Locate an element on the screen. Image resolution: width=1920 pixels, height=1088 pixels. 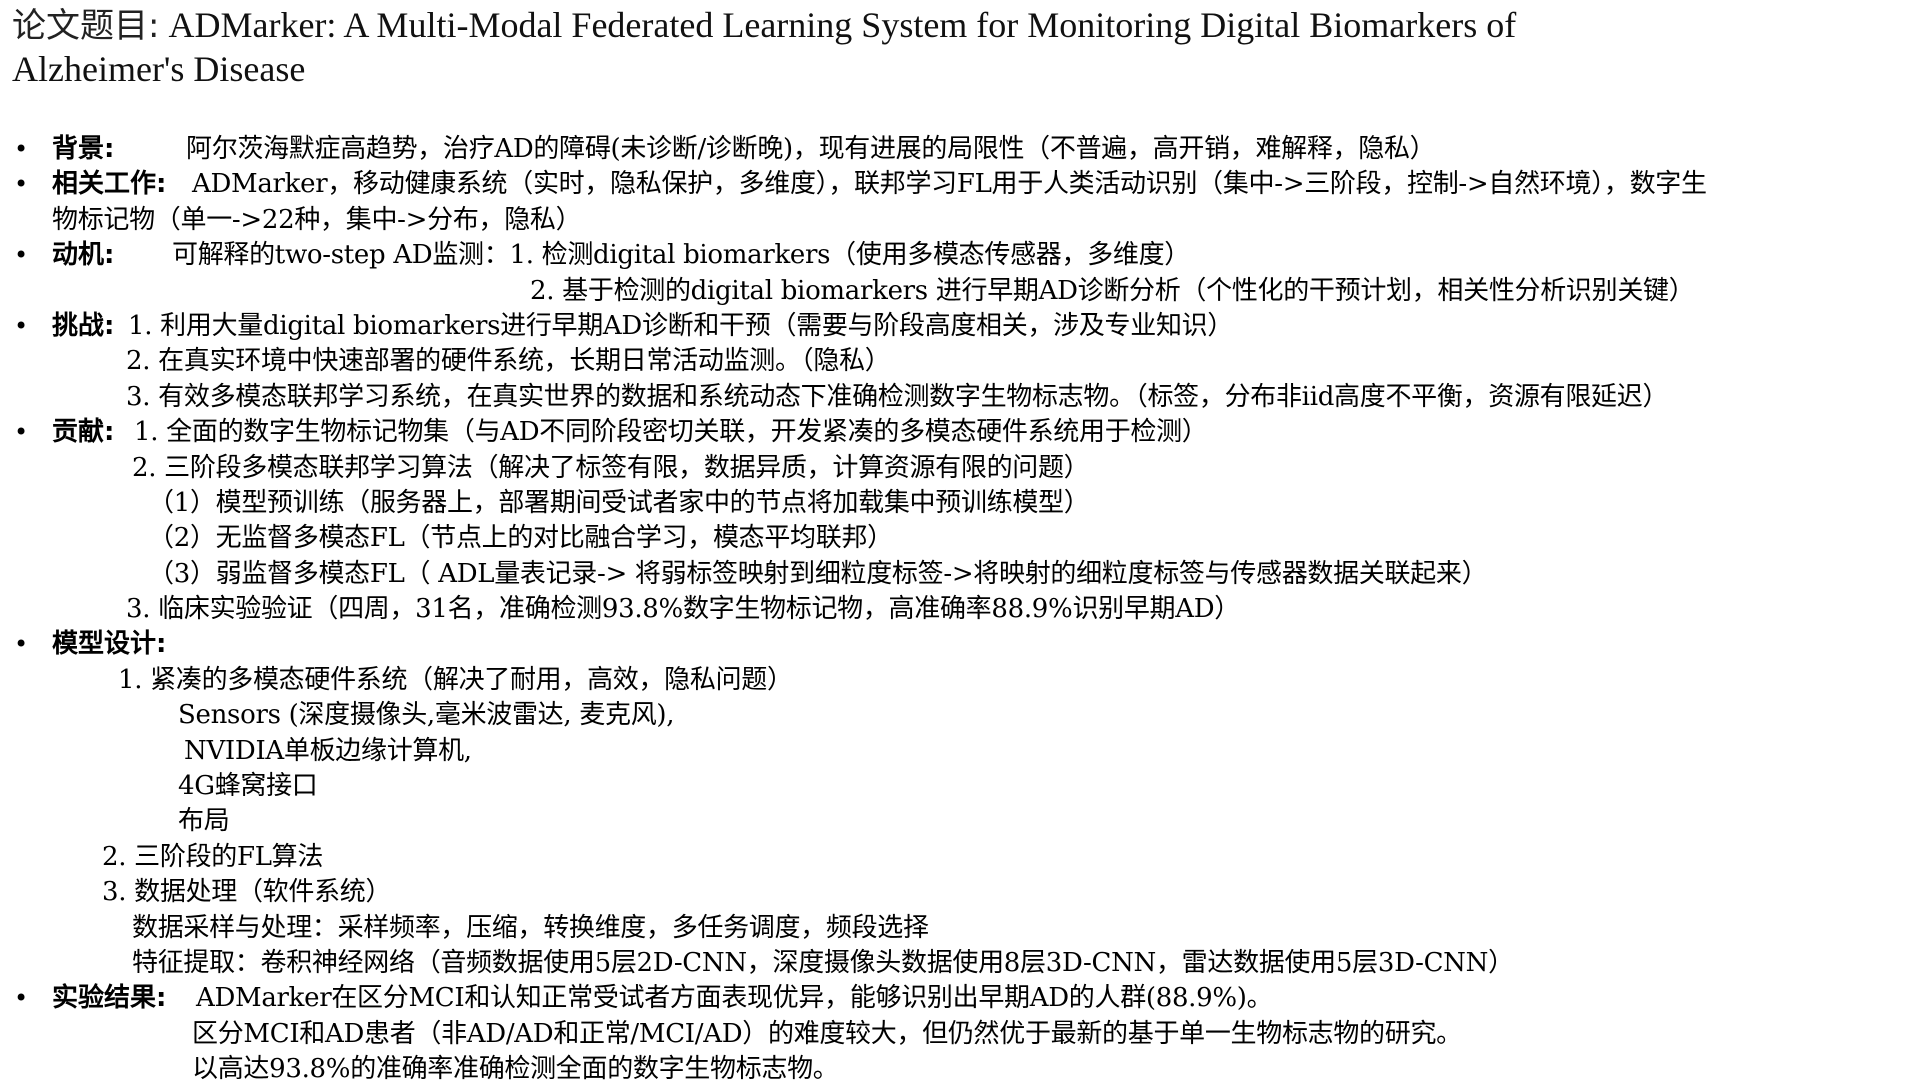
contribution-sub-2: （2）无监督多模态FL（节点上的对比融合学习，模态平均联邦） is located at coordinates (520, 538).